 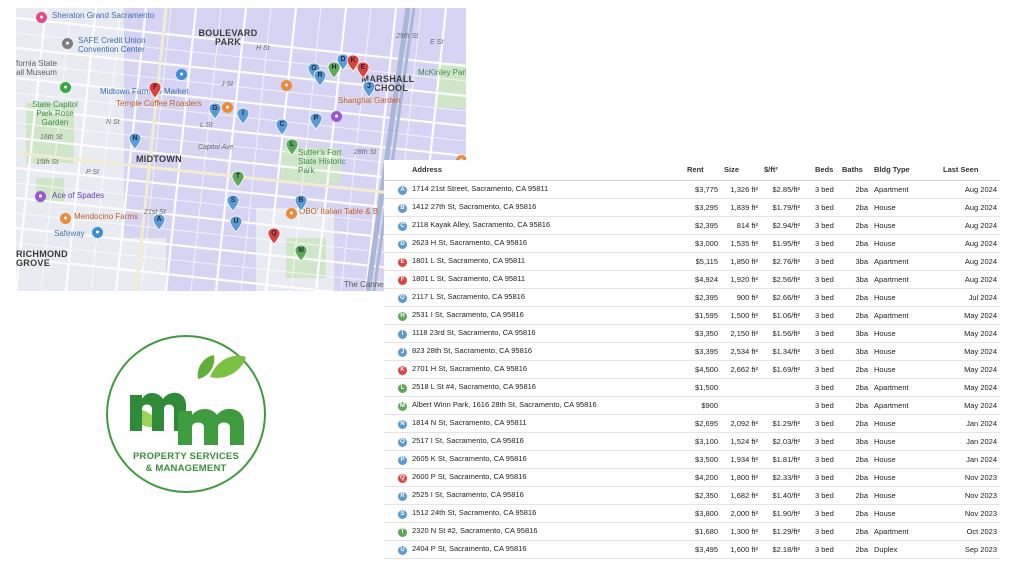 I want to click on map-pin-n: N, so click(x=135, y=141).